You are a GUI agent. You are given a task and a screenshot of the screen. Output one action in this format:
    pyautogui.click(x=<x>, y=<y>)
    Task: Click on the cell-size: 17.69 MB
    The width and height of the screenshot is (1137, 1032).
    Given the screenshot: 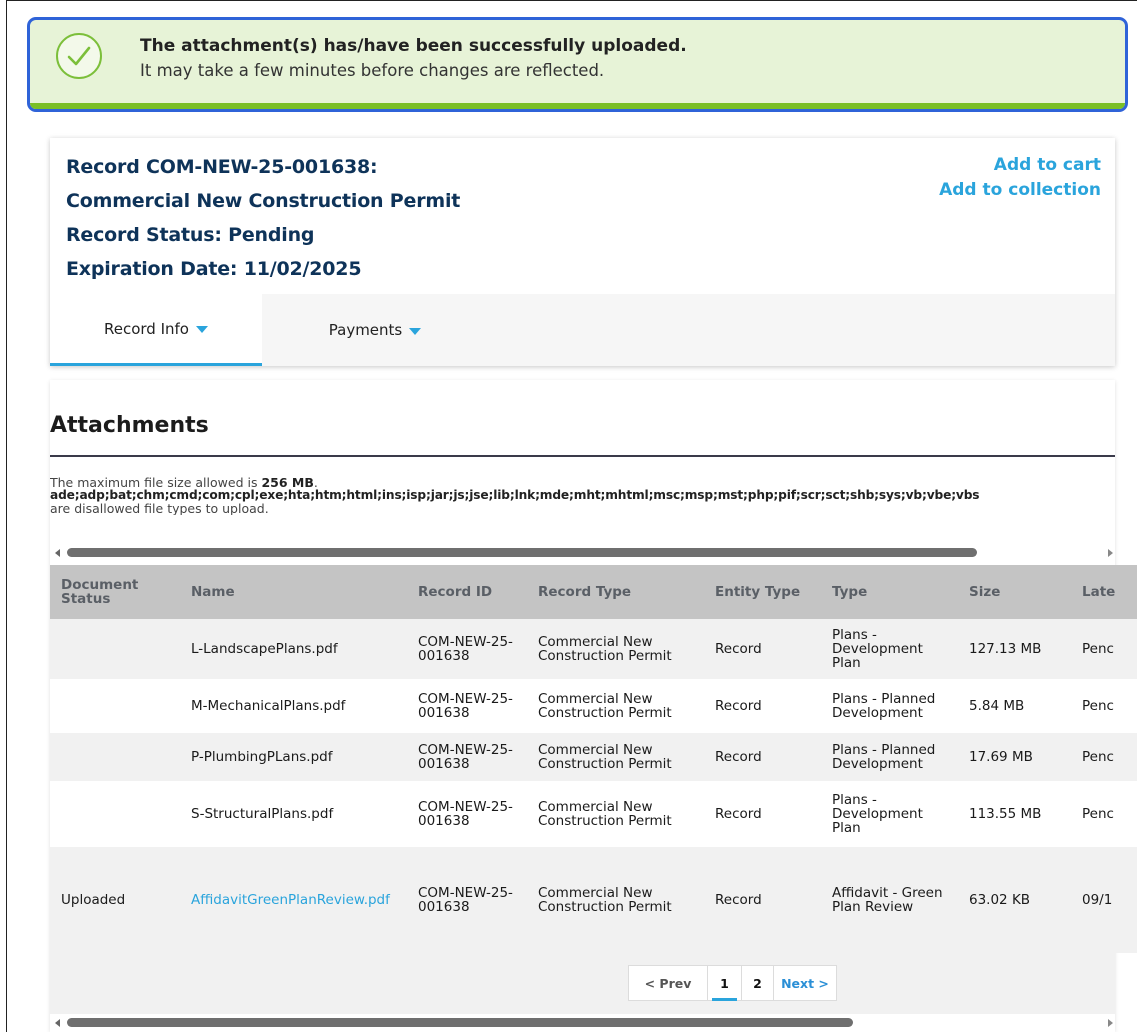 What is the action you would take?
    pyautogui.click(x=1014, y=757)
    